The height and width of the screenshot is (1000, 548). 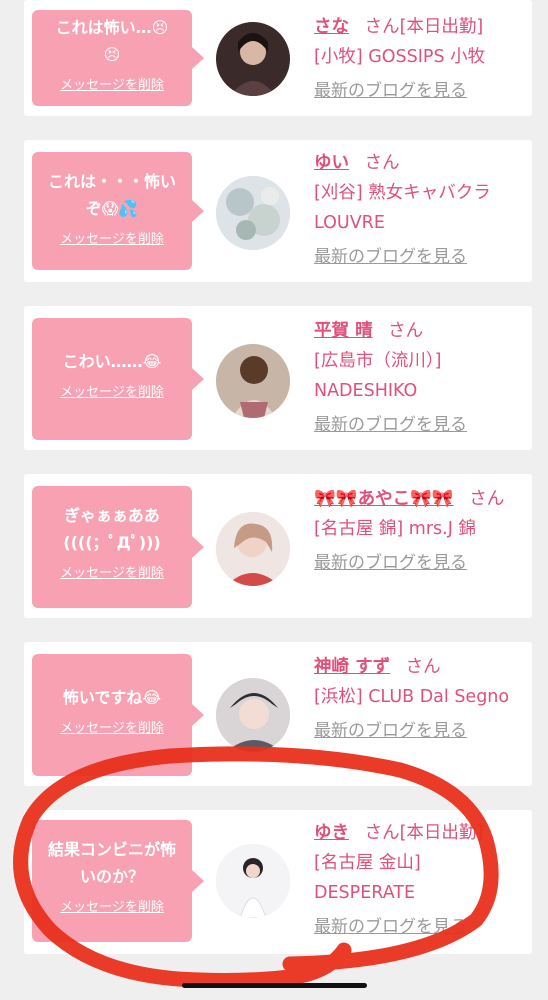 I want to click on message-text: 結果コンビニが怖 いのか？, so click(x=111, y=863).